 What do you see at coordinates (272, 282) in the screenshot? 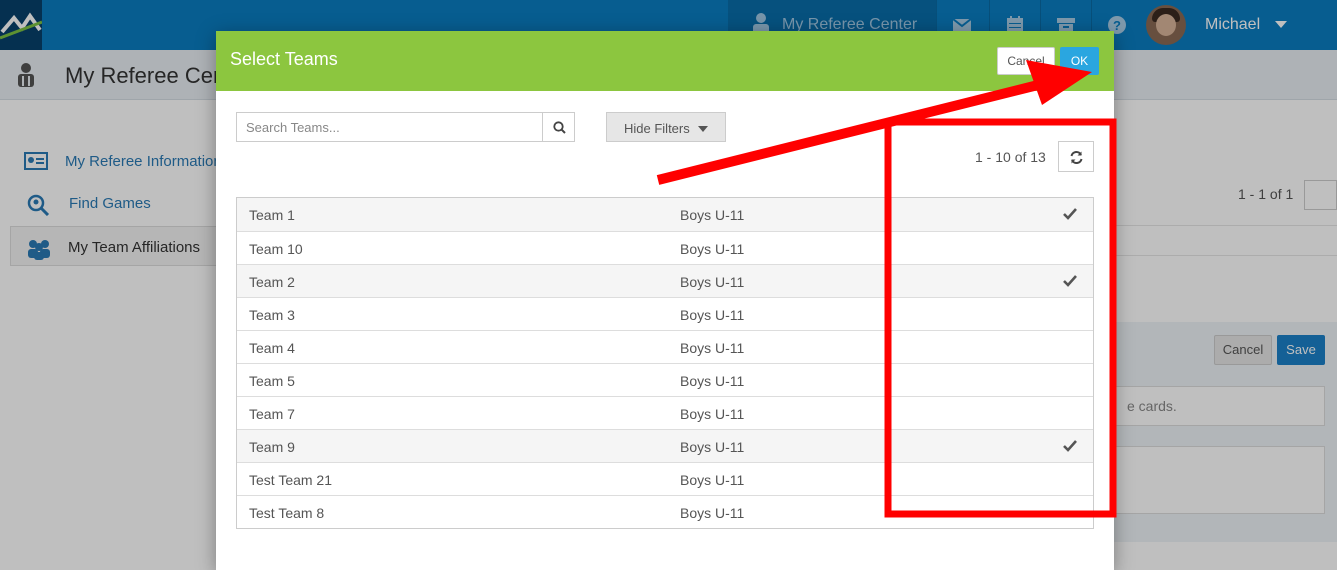
I see `team-name: Team 2` at bounding box center [272, 282].